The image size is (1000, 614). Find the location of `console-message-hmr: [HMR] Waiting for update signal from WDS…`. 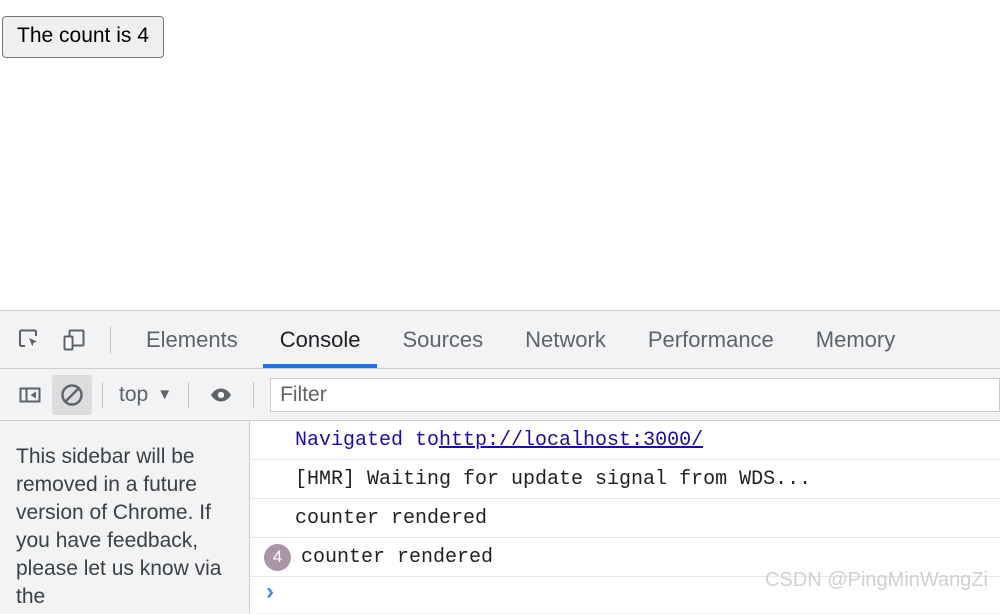

console-message-hmr: [HMR] Waiting for update signal from WDS… is located at coordinates (625, 479).